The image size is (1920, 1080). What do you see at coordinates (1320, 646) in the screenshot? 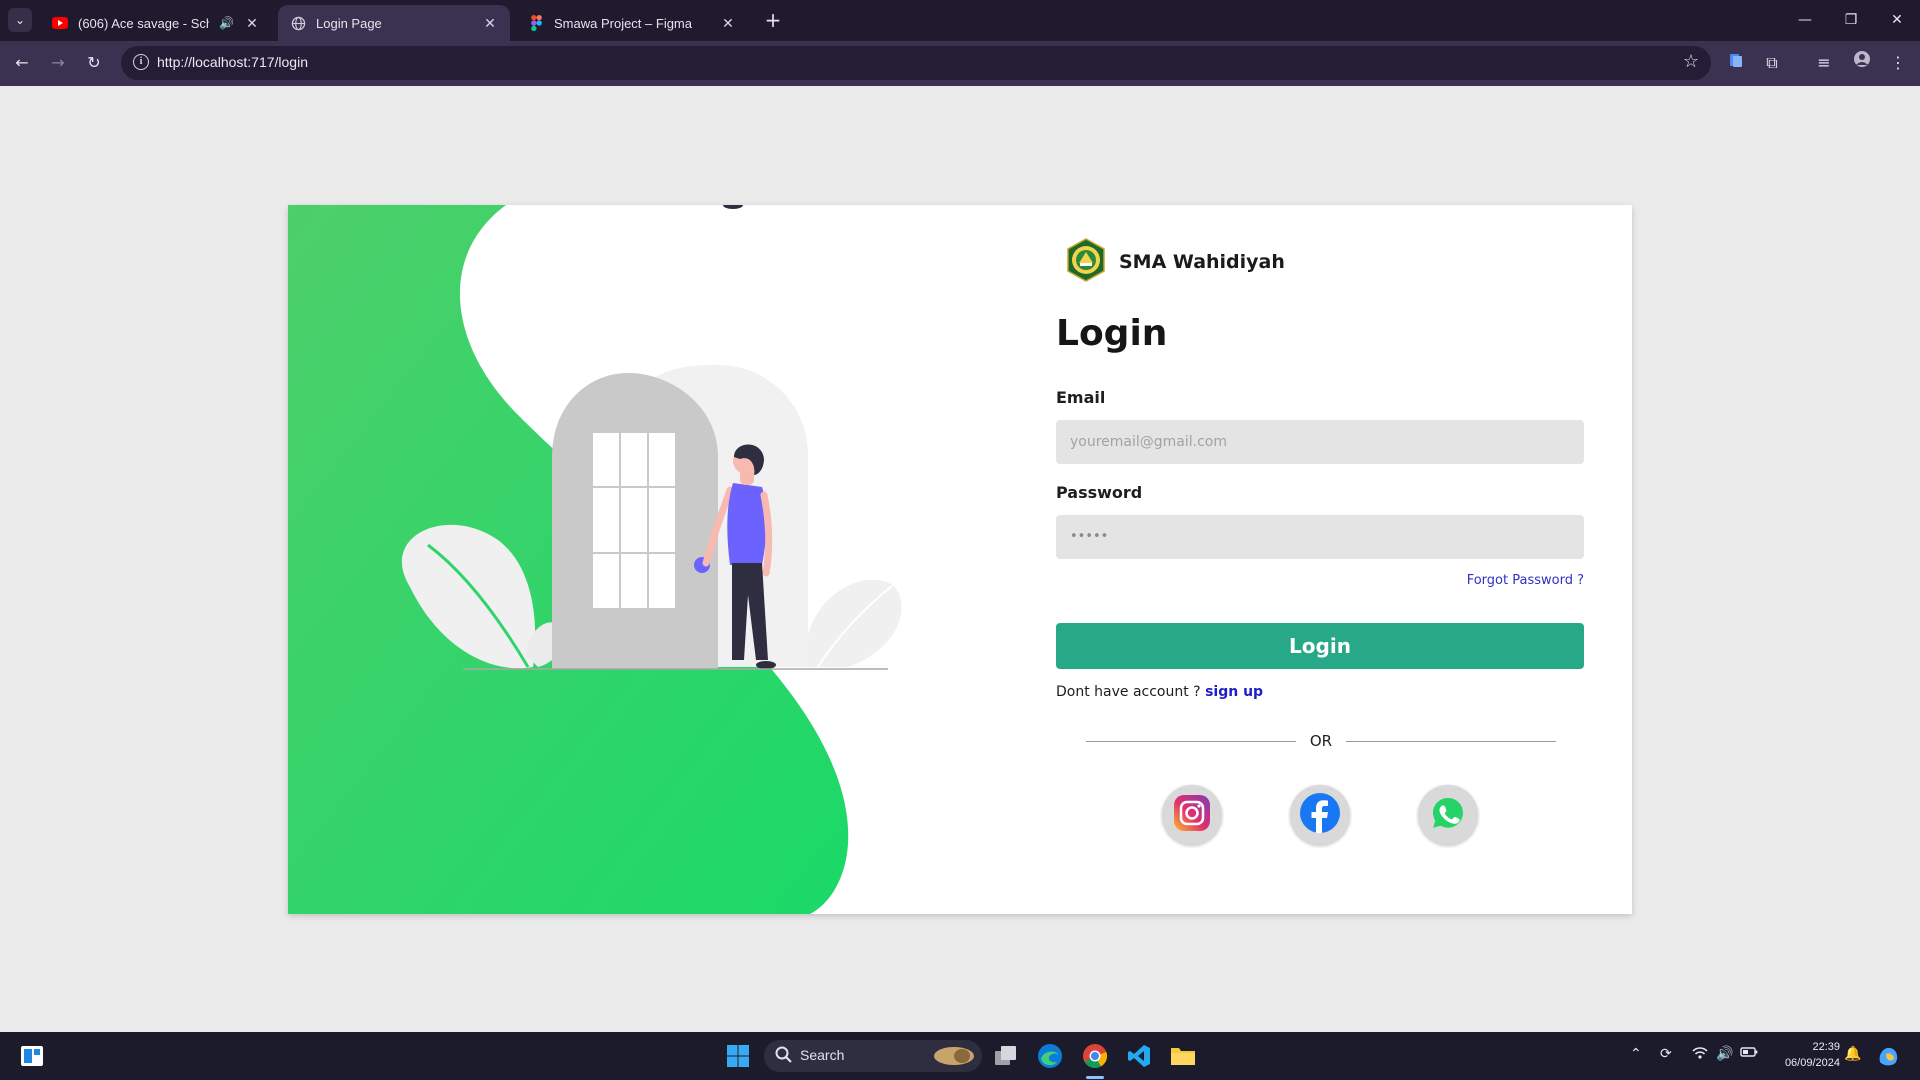
I see `login-button: Login` at bounding box center [1320, 646].